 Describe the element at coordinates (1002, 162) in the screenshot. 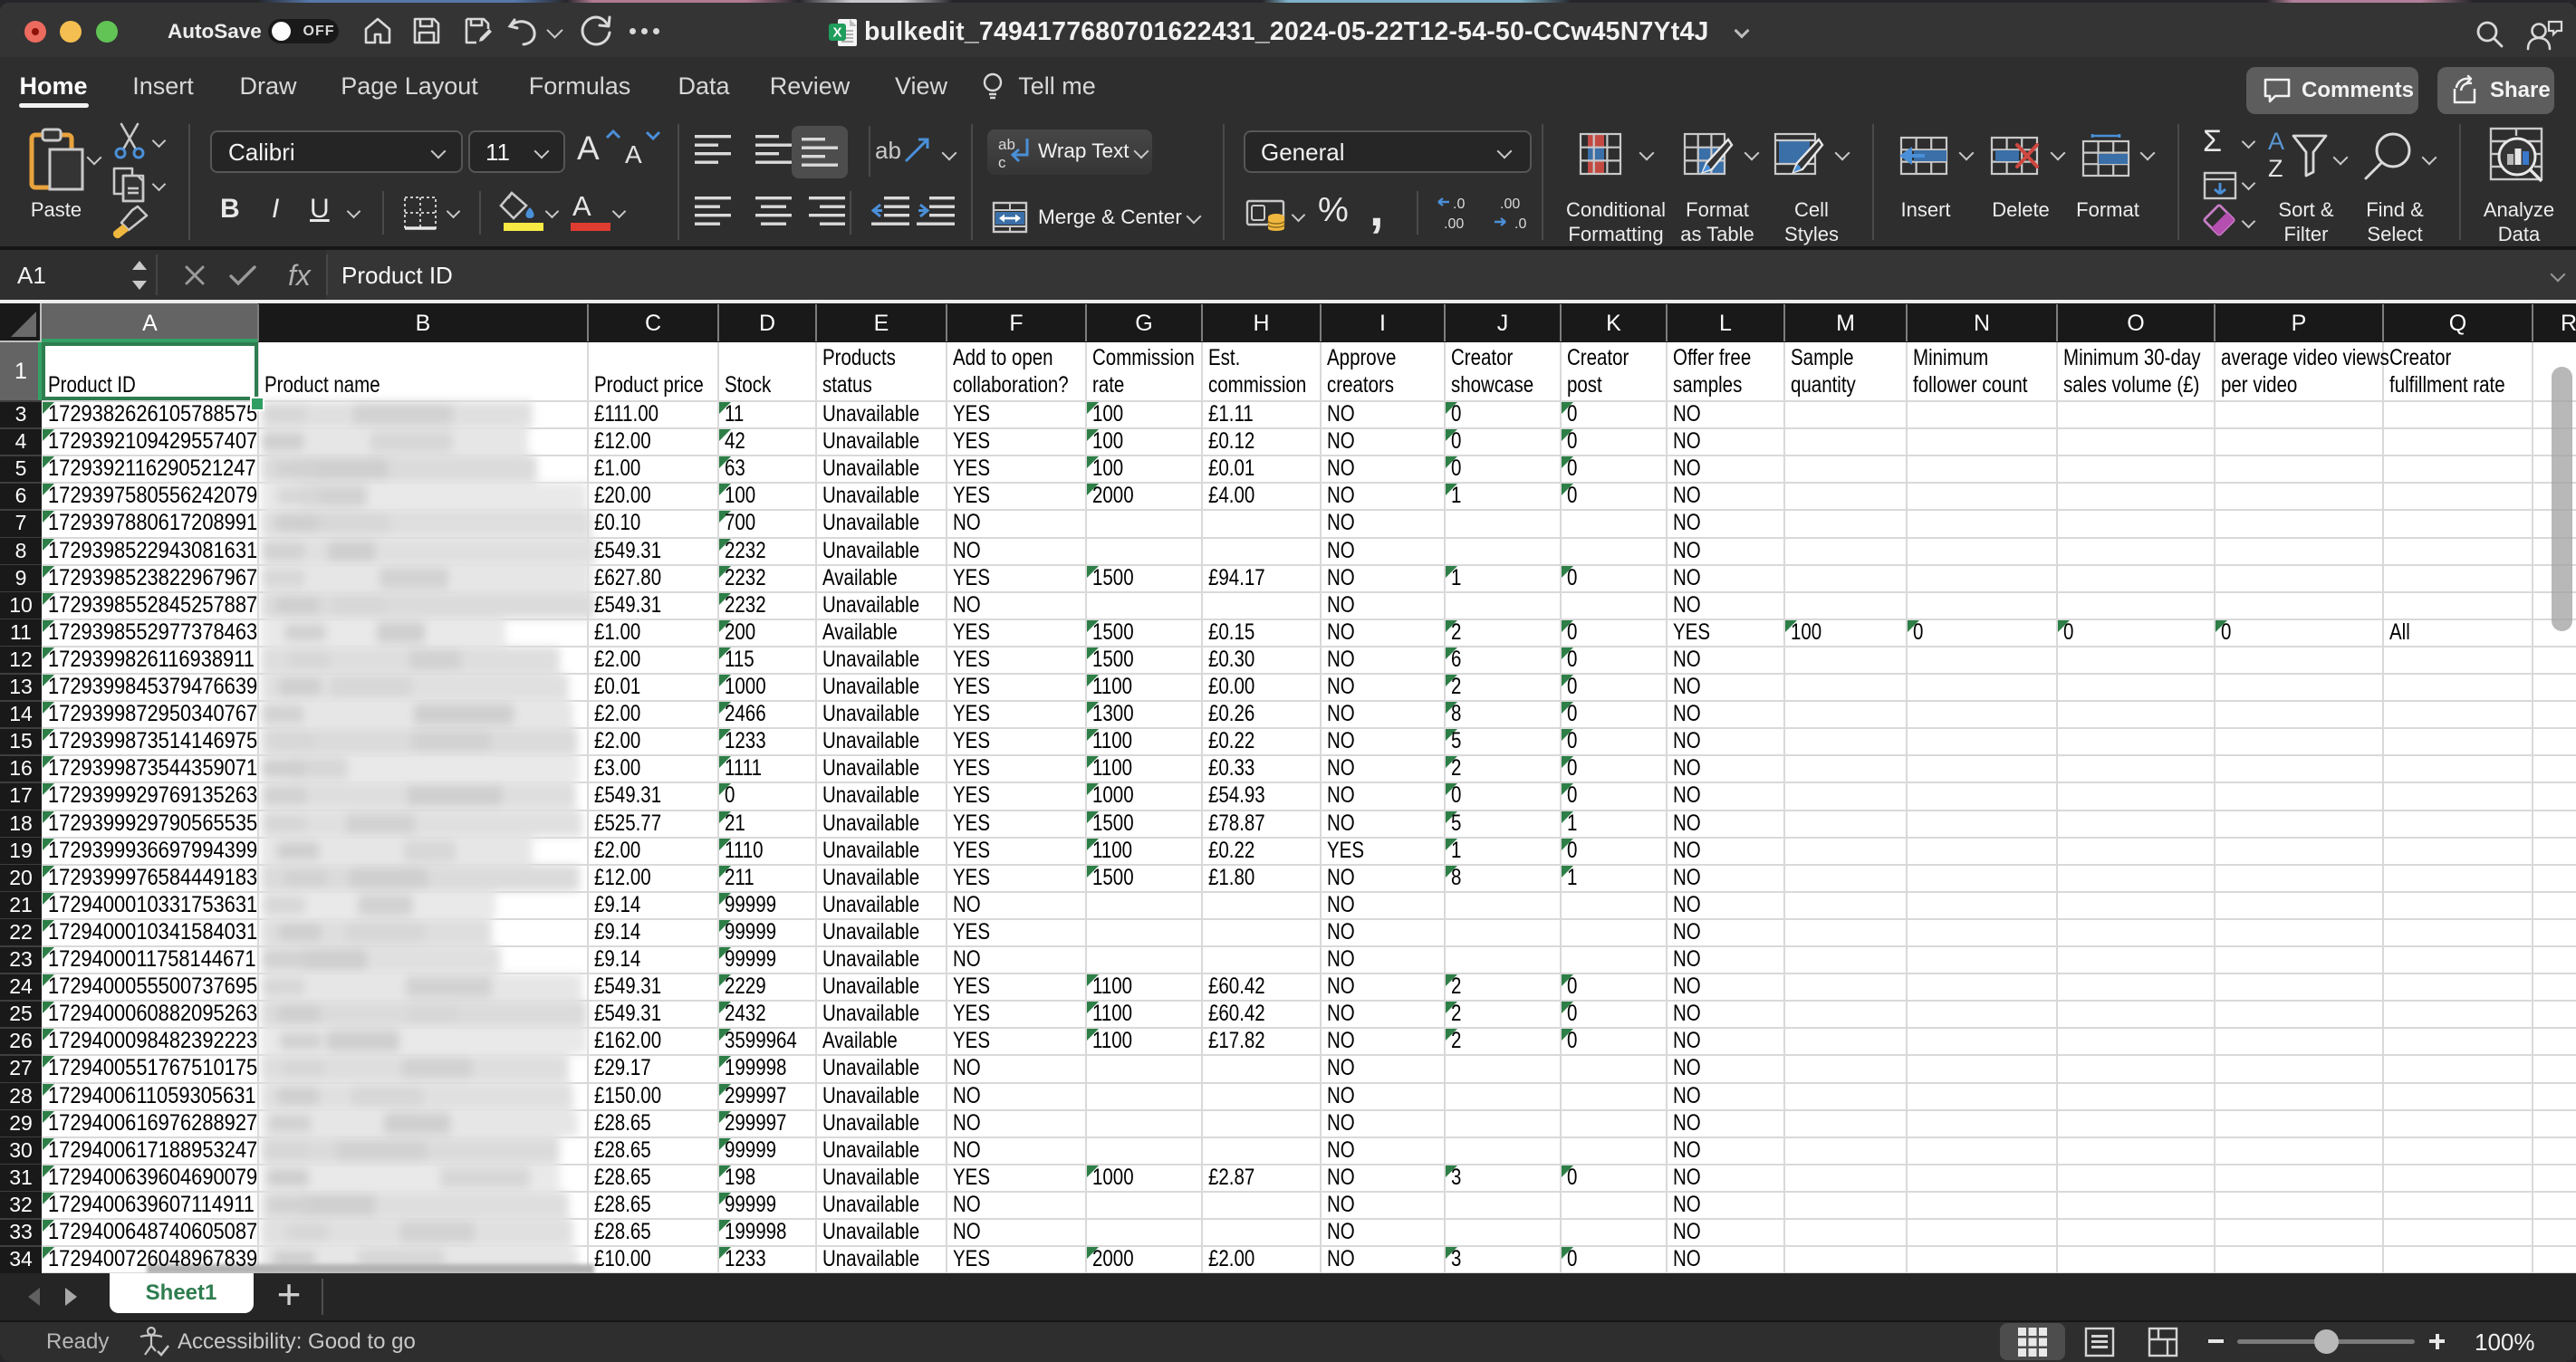

I see `svg-text: c` at that location.